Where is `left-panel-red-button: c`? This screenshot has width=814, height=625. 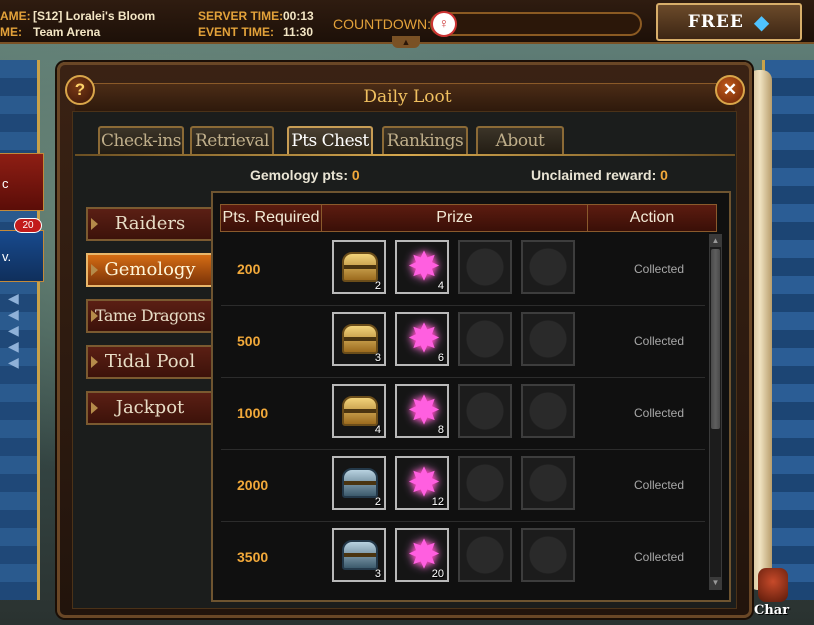
left-panel-red-button: c is located at coordinates (22, 182).